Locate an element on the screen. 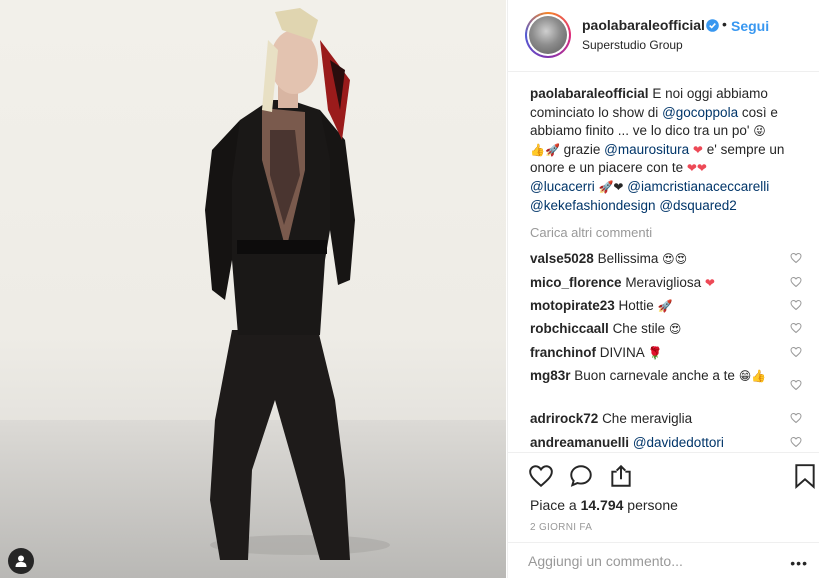 The height and width of the screenshot is (578, 819). mention-link: @maurositura is located at coordinates (646, 149).